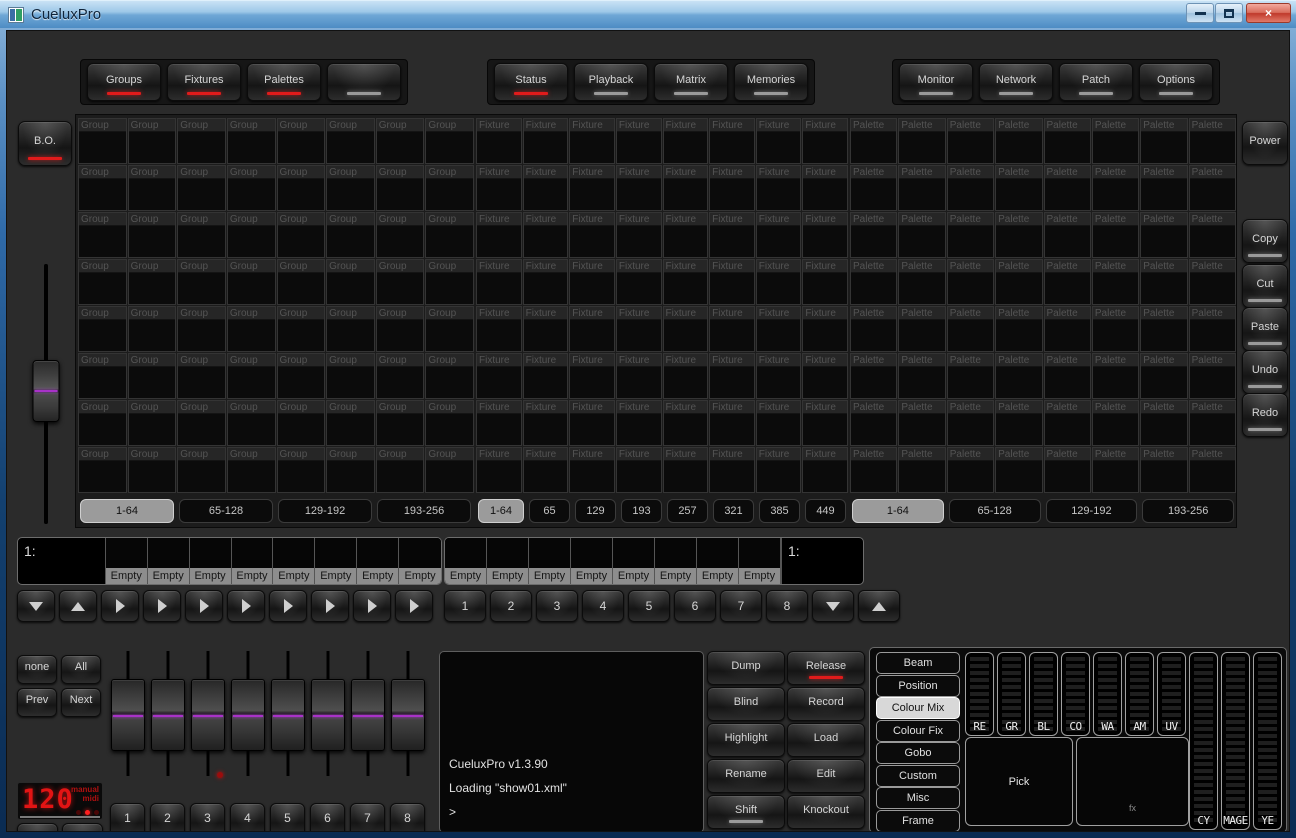 The image size is (1296, 838). I want to click on command-button-release: Release, so click(826, 668).